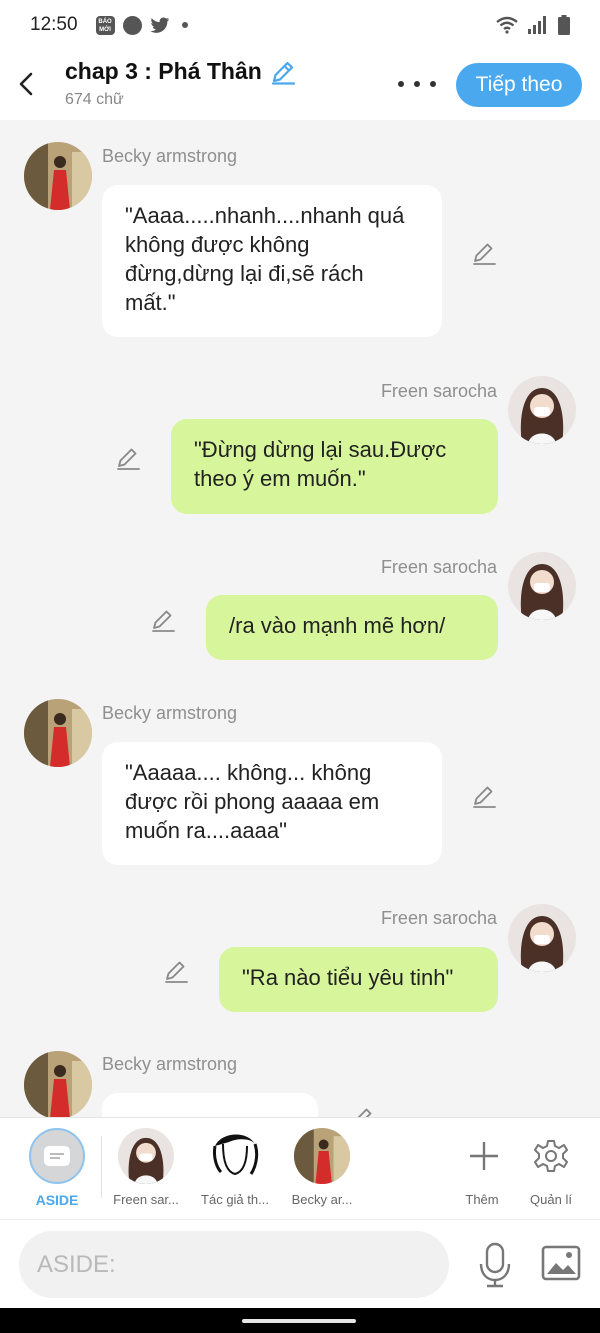 This screenshot has width=600, height=1333. What do you see at coordinates (105, 25) in the screenshot?
I see `bao-moi-icon: BÁO MỚI` at bounding box center [105, 25].